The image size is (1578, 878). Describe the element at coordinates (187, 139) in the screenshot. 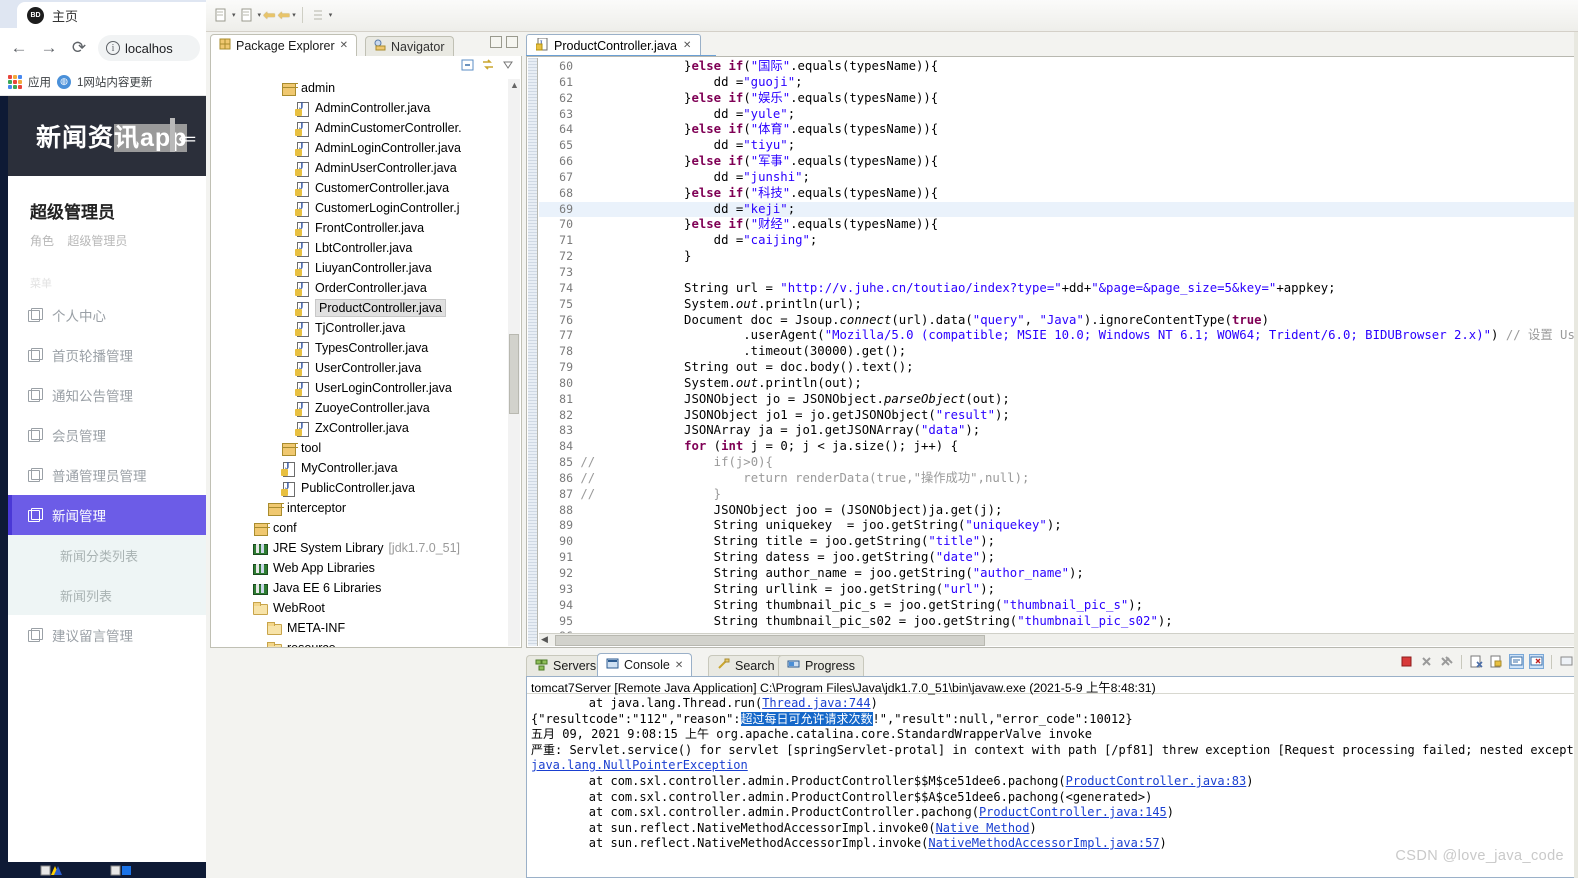

I see `collapse-arrow-icon: ⇐` at that location.